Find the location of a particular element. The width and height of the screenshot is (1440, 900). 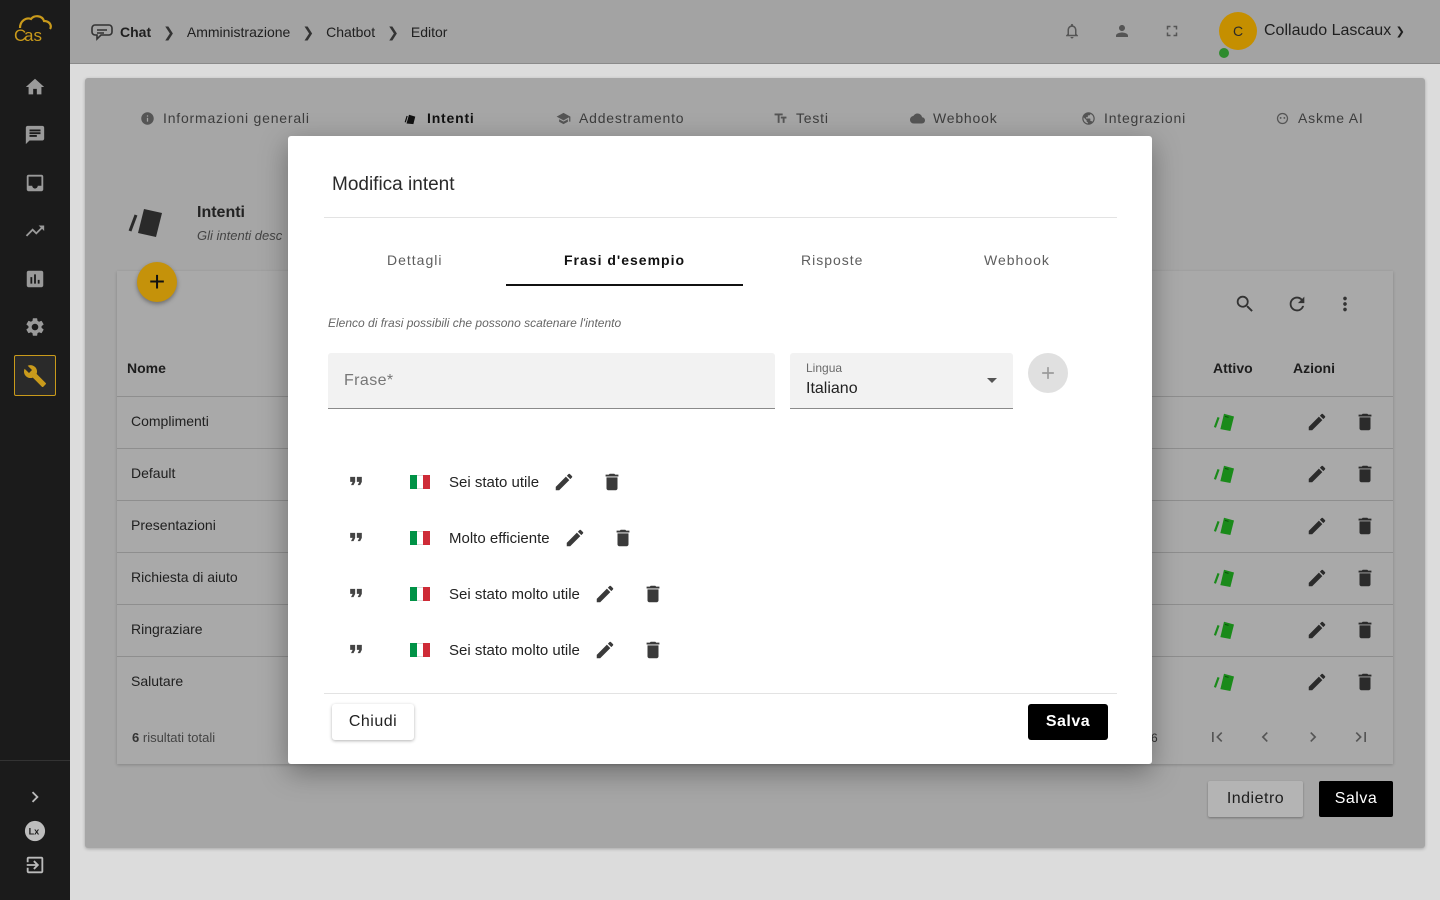

chevron-right-icon is located at coordinates (35, 797).